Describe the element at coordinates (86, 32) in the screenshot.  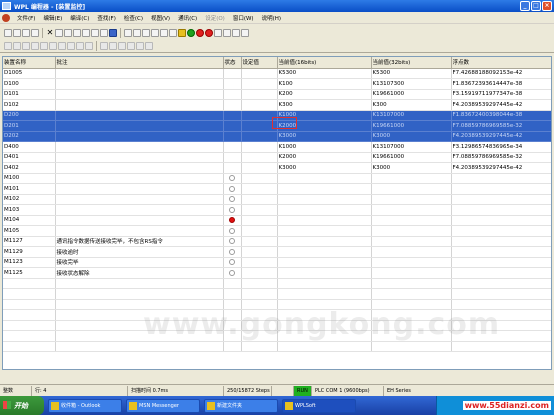
I see `find-icon` at that location.